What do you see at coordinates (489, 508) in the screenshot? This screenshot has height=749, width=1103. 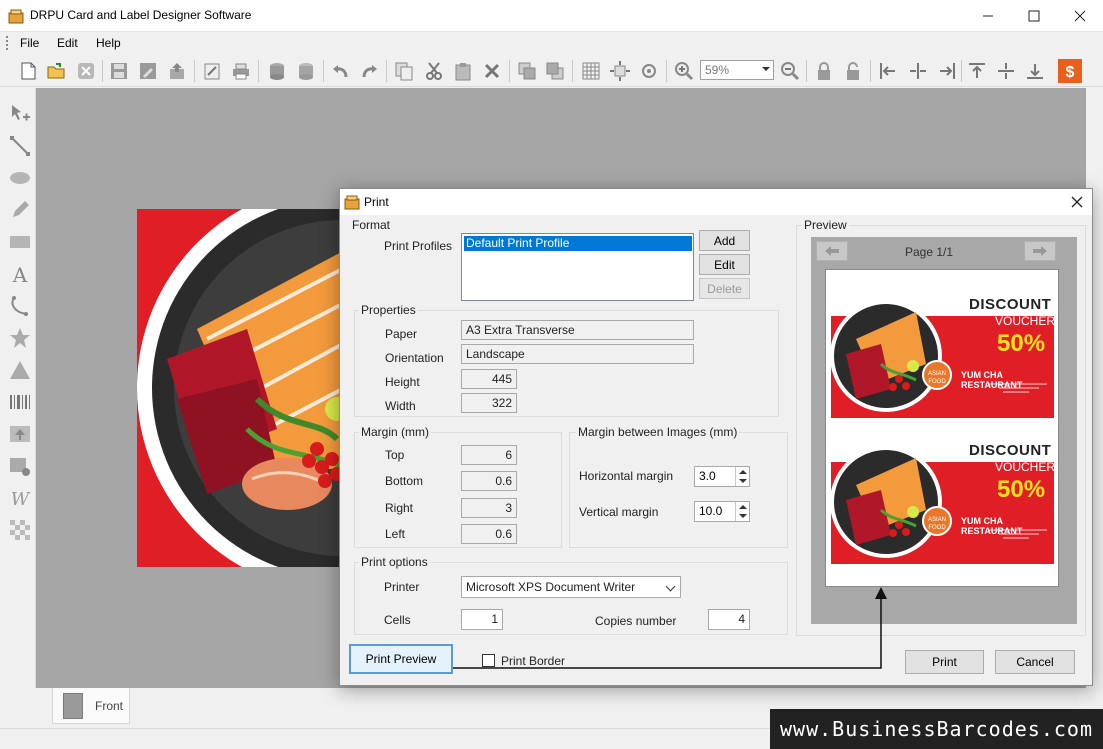 I see `margin-right-field: 3` at bounding box center [489, 508].